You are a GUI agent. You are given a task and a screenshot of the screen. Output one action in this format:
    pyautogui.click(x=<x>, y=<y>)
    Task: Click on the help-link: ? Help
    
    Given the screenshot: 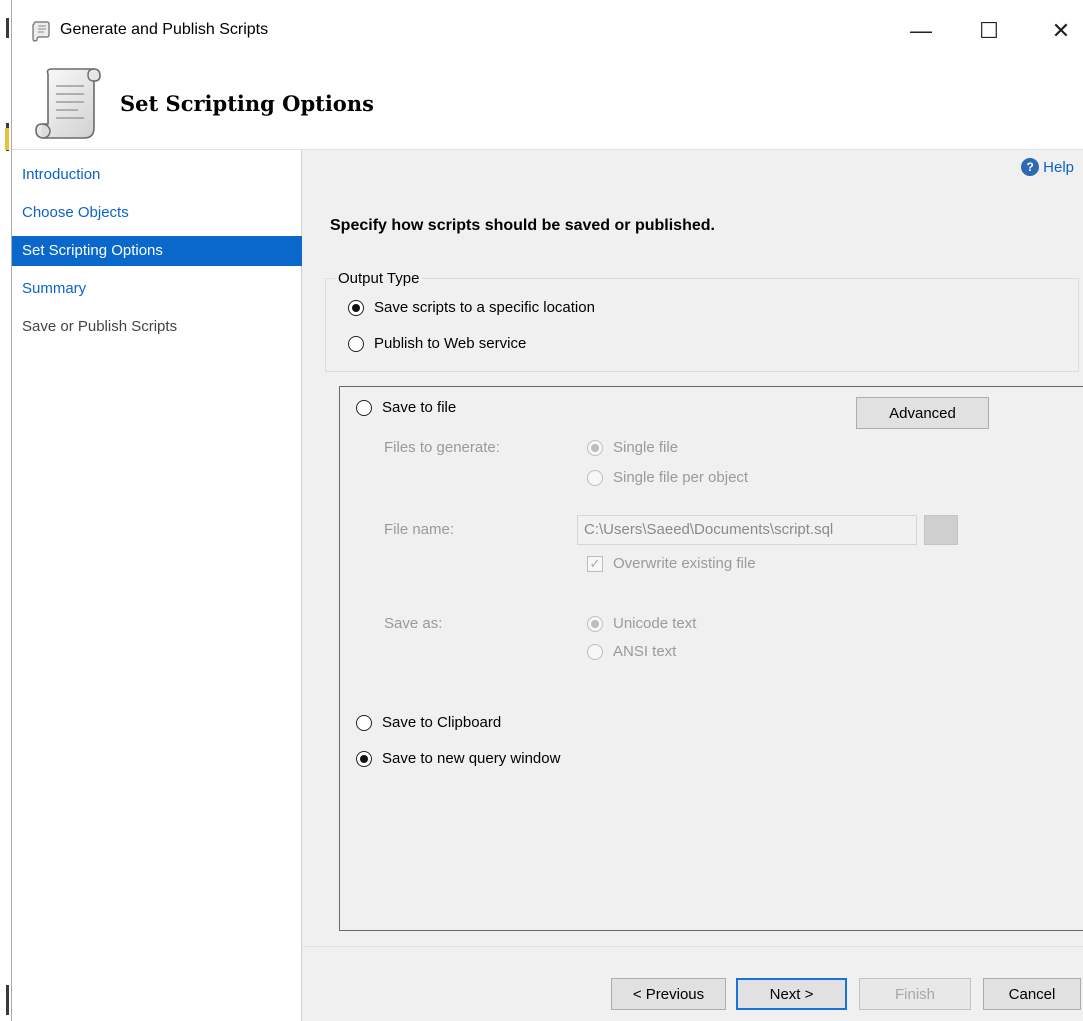 What is the action you would take?
    pyautogui.click(x=1047, y=167)
    